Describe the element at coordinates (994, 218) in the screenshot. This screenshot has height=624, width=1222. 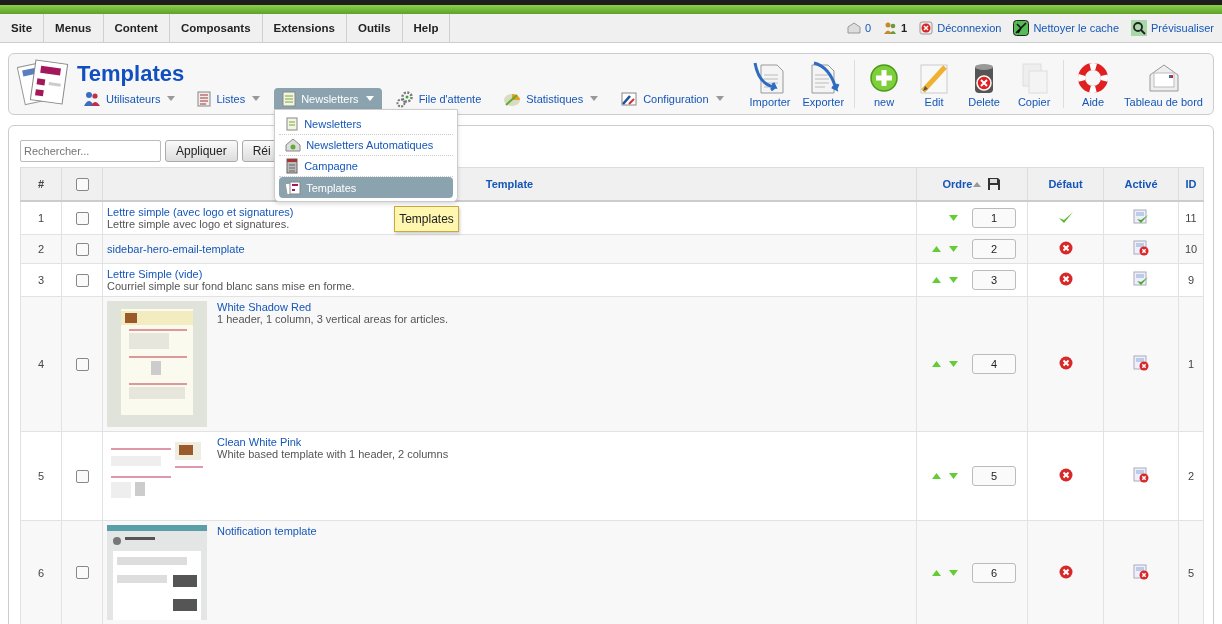
I see `order-field: 1` at that location.